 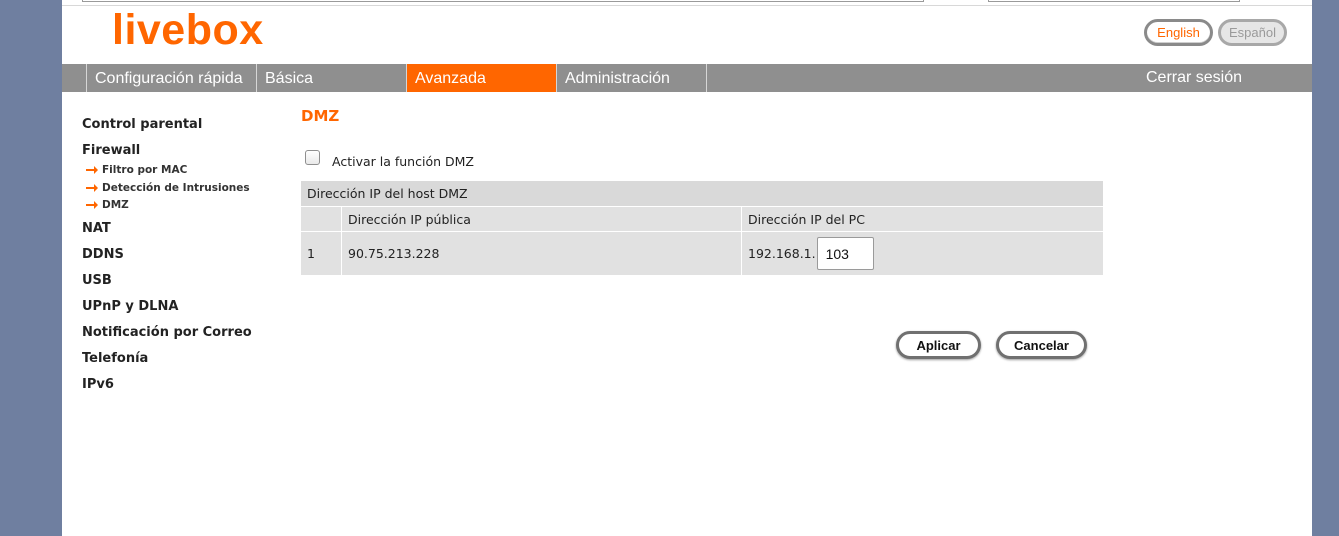 What do you see at coordinates (702, 193) in the screenshot?
I see `dmz-table-caption: Dirección IP del host DMZ` at bounding box center [702, 193].